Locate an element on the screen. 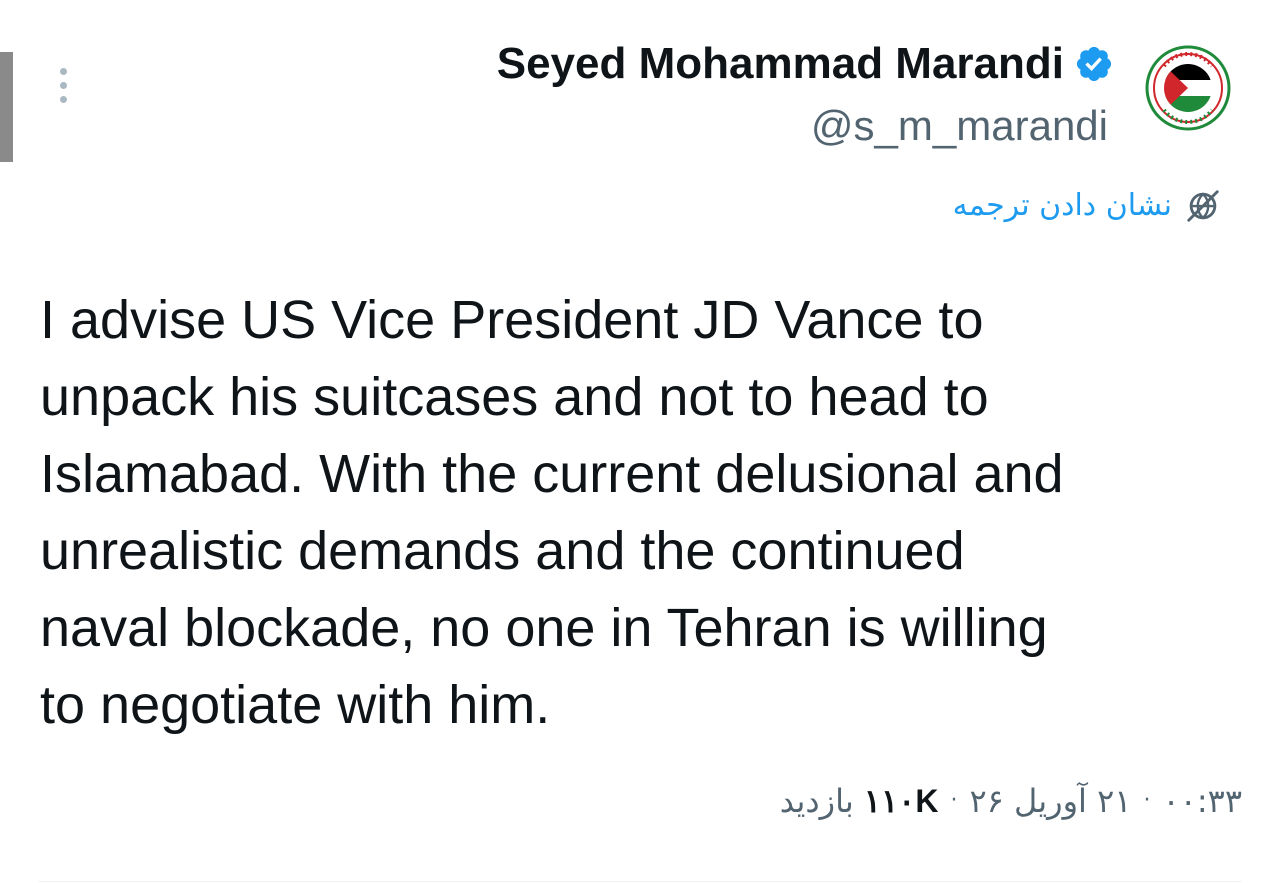 The height and width of the screenshot is (883, 1280). author-display-name: Seyed Mohammad Marandi is located at coordinates (780, 64).